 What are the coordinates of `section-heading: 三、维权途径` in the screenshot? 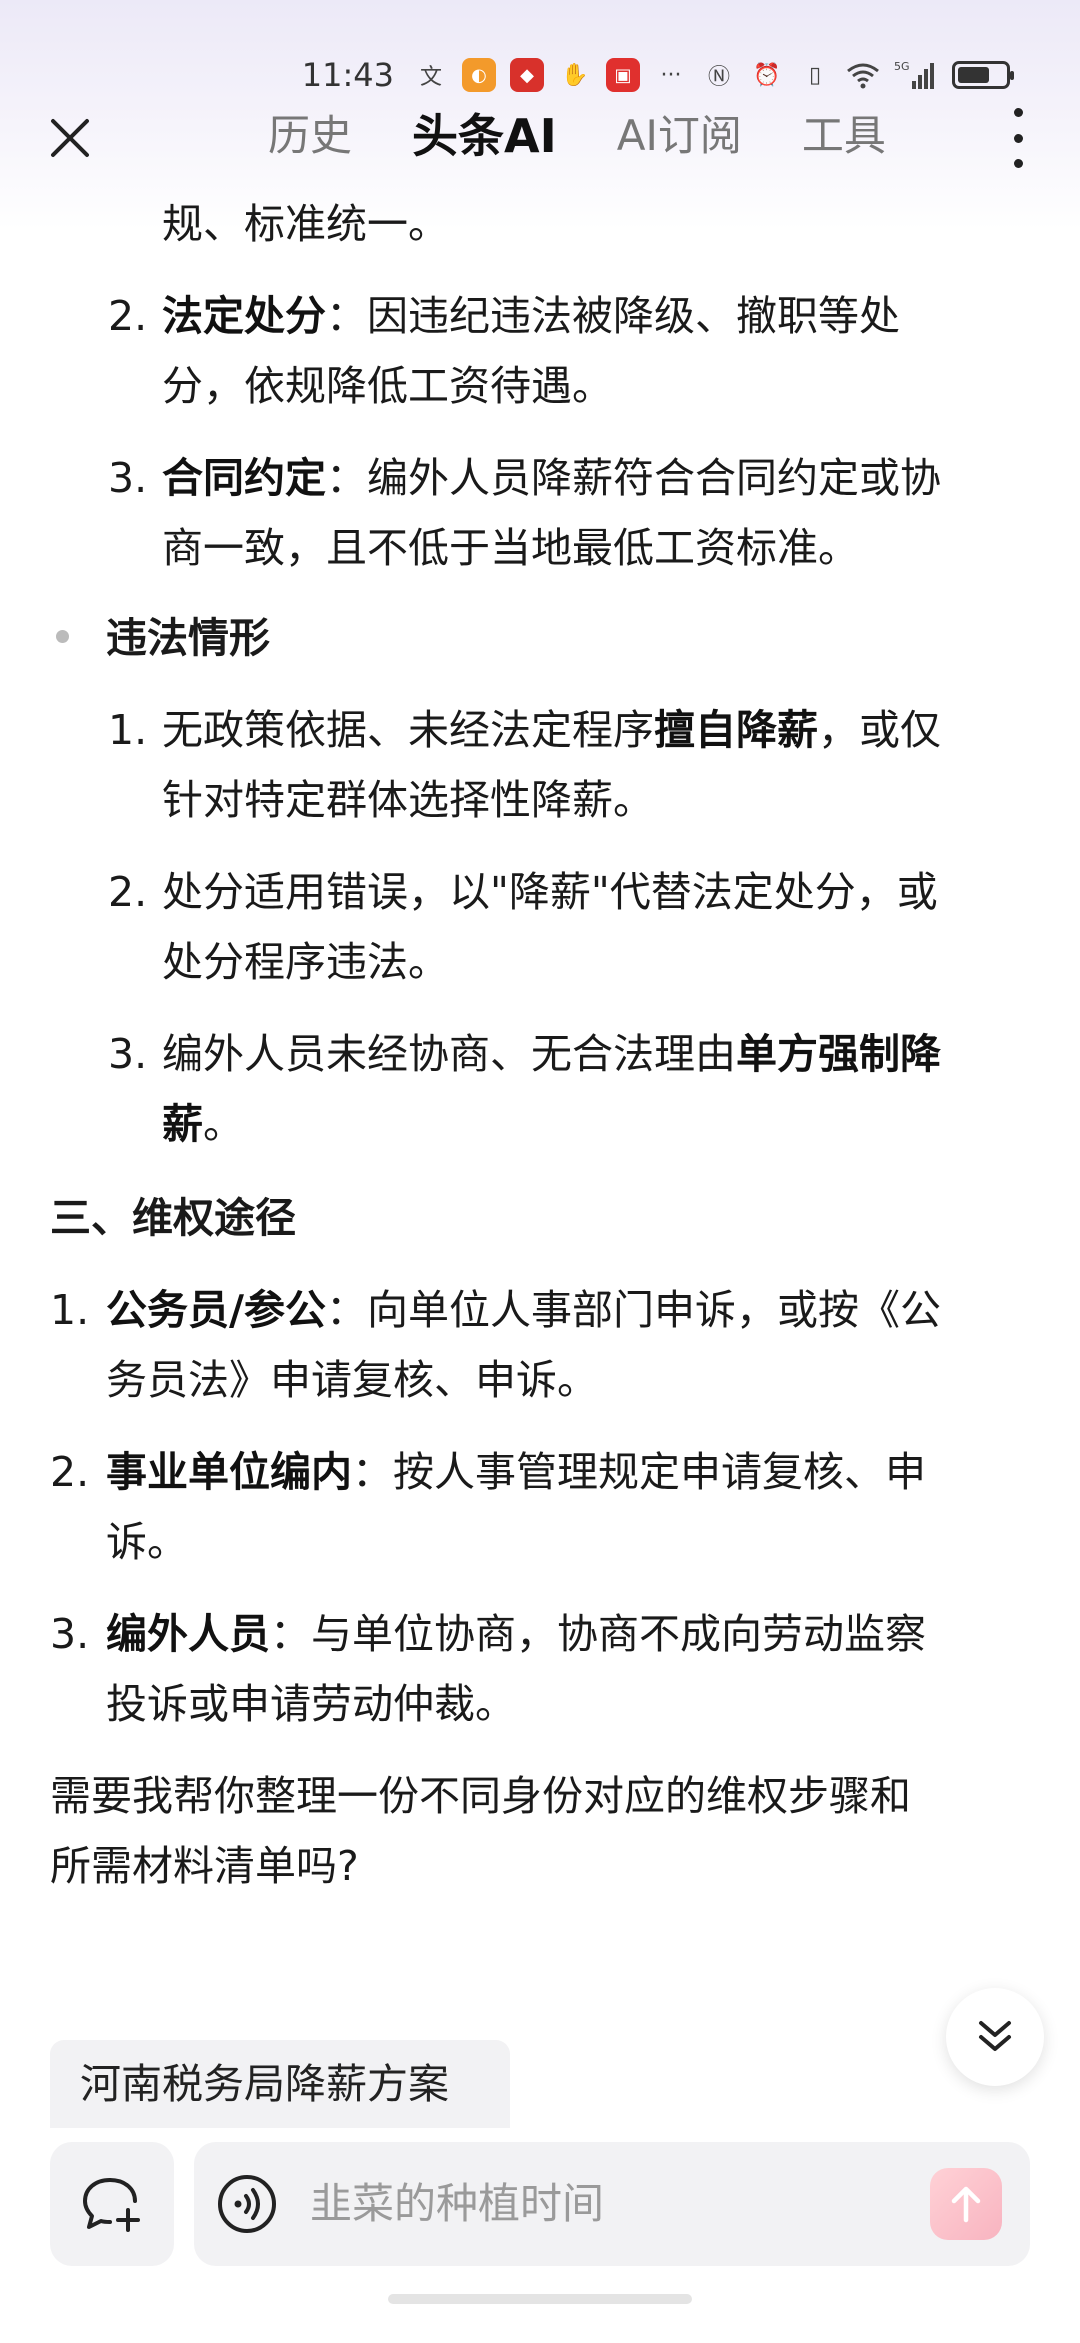 It's located at (173, 1218).